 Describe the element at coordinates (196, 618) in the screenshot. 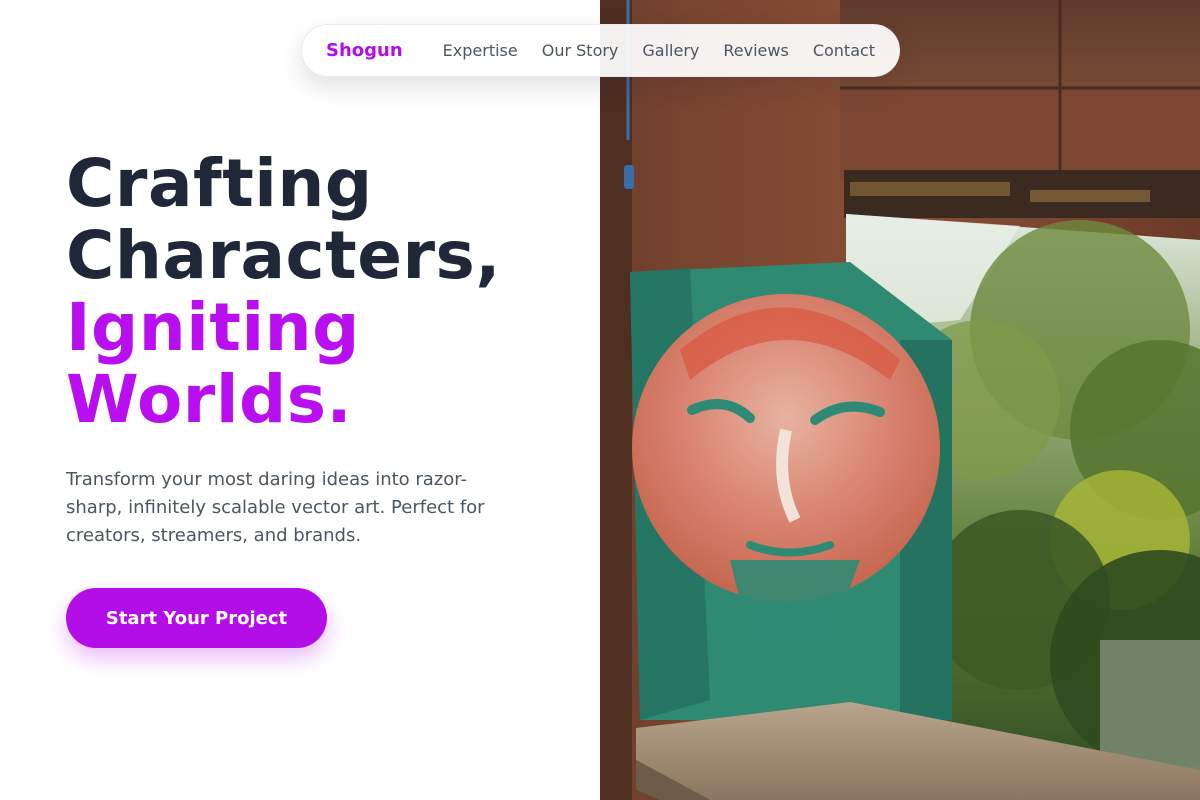

I see `start-project-button: Start Your Project` at that location.